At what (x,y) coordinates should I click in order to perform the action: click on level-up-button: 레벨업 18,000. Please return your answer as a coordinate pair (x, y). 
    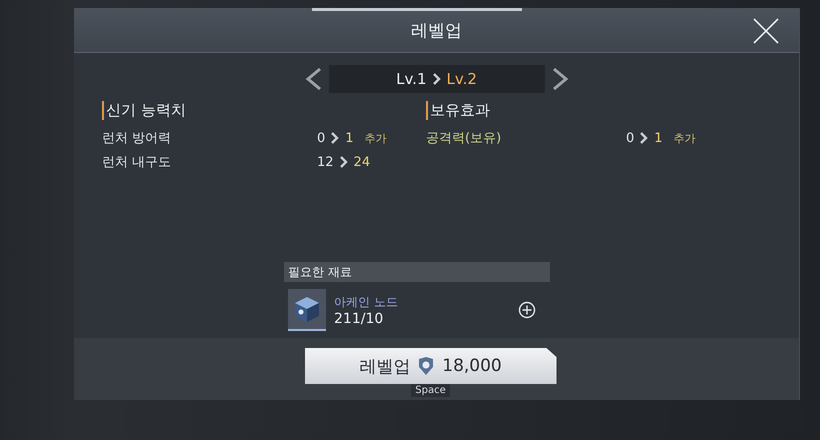
    Looking at the image, I should click on (430, 366).